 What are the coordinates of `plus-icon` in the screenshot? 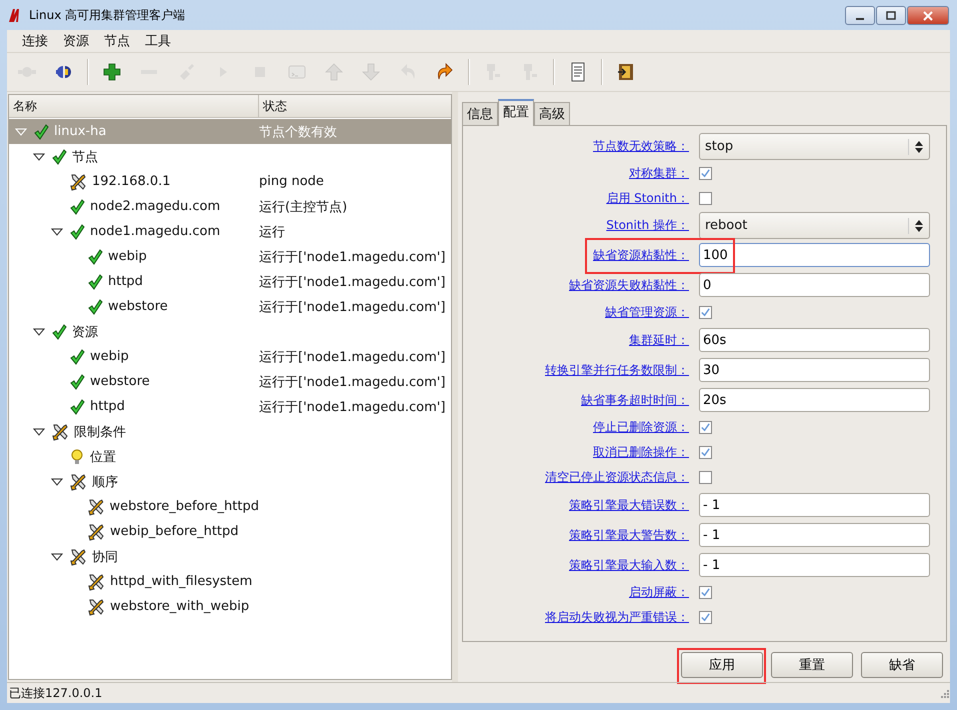 It's located at (112, 72).